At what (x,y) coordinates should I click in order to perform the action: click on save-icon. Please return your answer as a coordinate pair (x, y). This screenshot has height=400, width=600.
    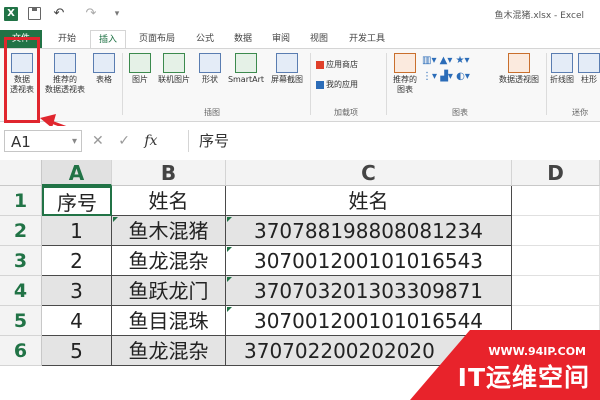
    Looking at the image, I should click on (34, 13).